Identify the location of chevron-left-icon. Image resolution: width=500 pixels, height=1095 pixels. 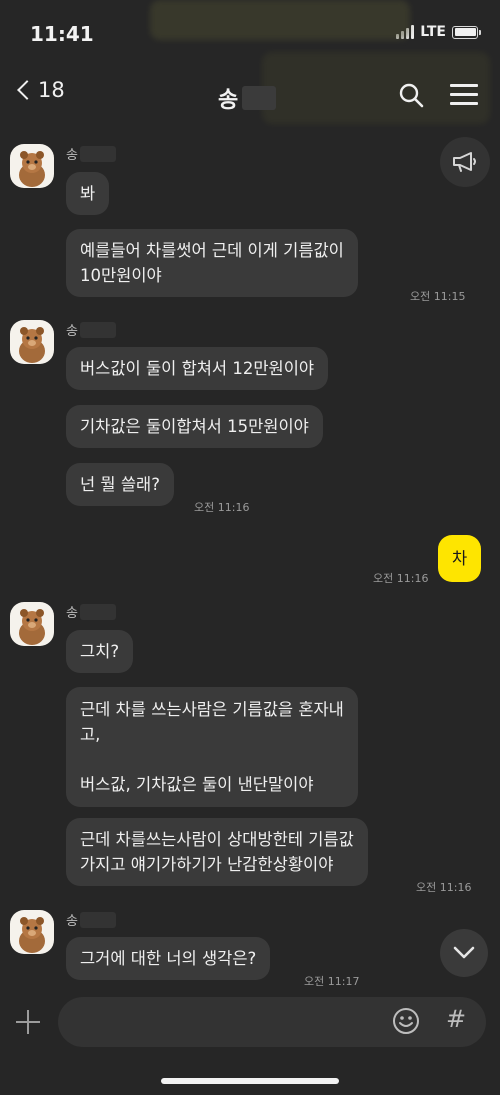
(27, 90).